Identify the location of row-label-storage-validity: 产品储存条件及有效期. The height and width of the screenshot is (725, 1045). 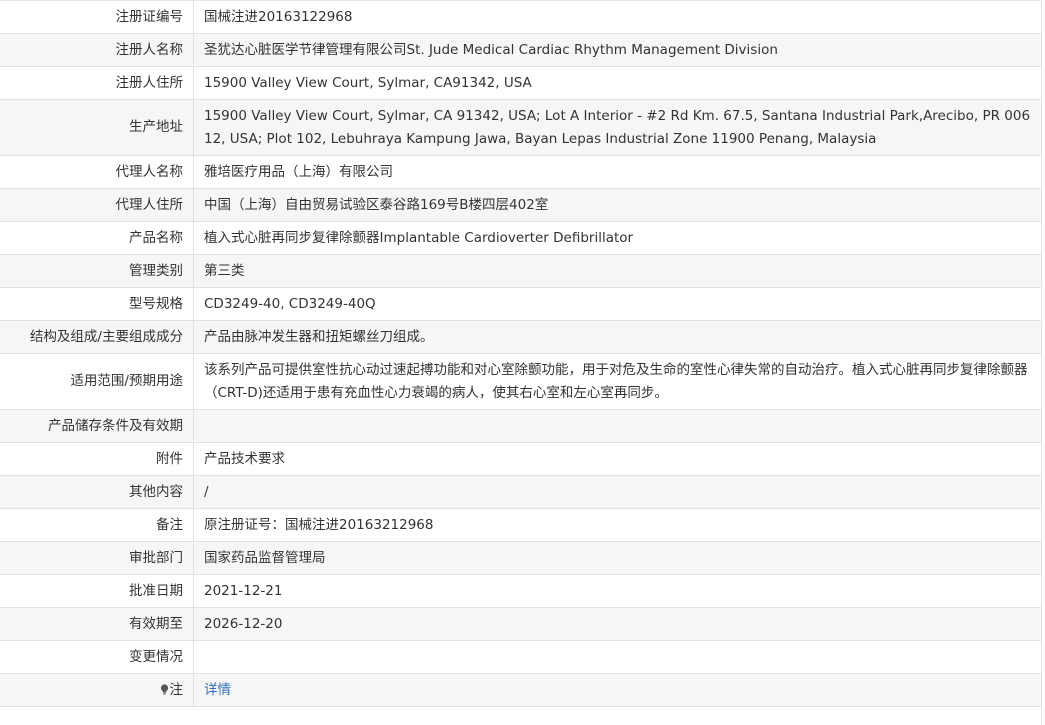
(97, 426).